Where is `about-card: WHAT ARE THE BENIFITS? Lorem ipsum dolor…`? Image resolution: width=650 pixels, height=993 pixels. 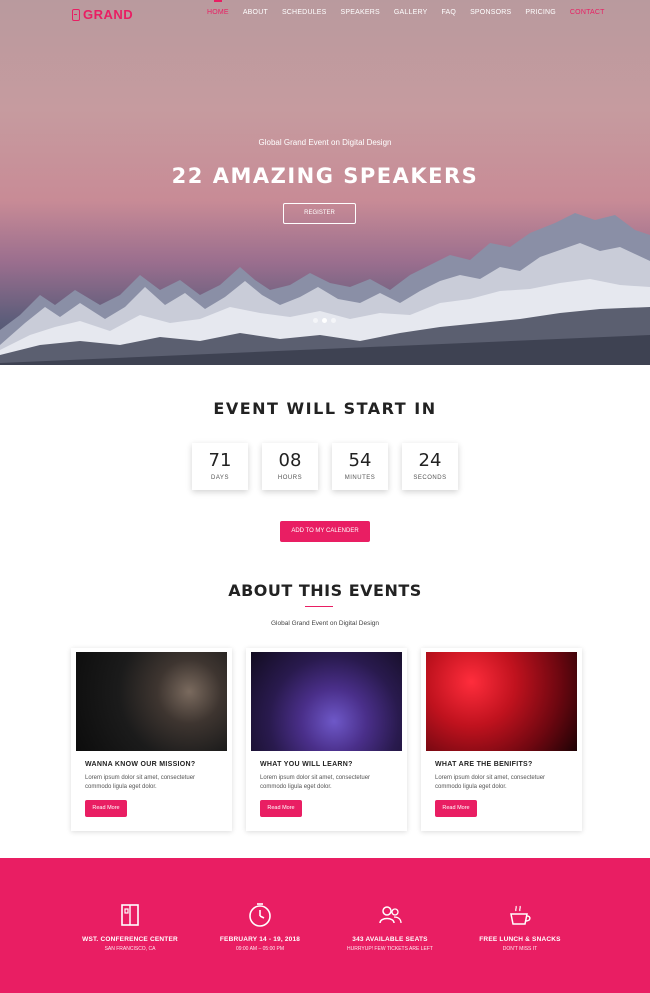 about-card: WHAT ARE THE BENIFITS? Lorem ipsum dolor… is located at coordinates (501, 739).